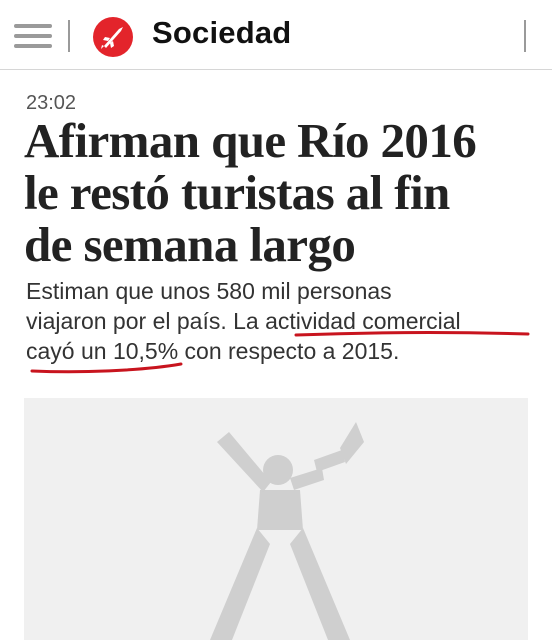 The width and height of the screenshot is (552, 640). I want to click on summary-line: cayó un 10,5% con respecto a 2015., so click(213, 351).